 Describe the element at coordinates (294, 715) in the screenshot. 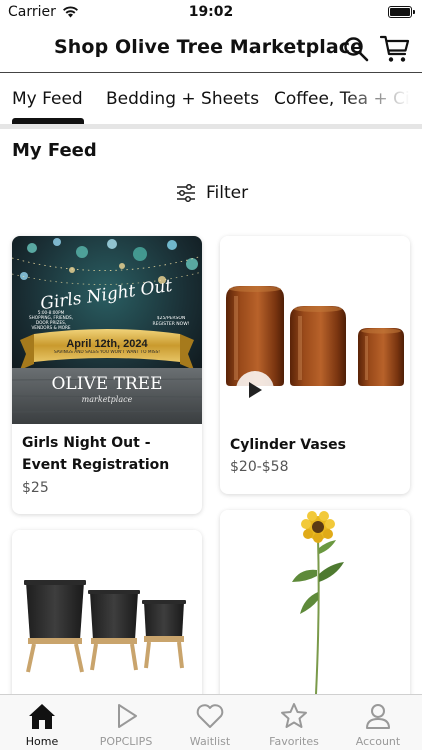

I see `star-icon` at that location.